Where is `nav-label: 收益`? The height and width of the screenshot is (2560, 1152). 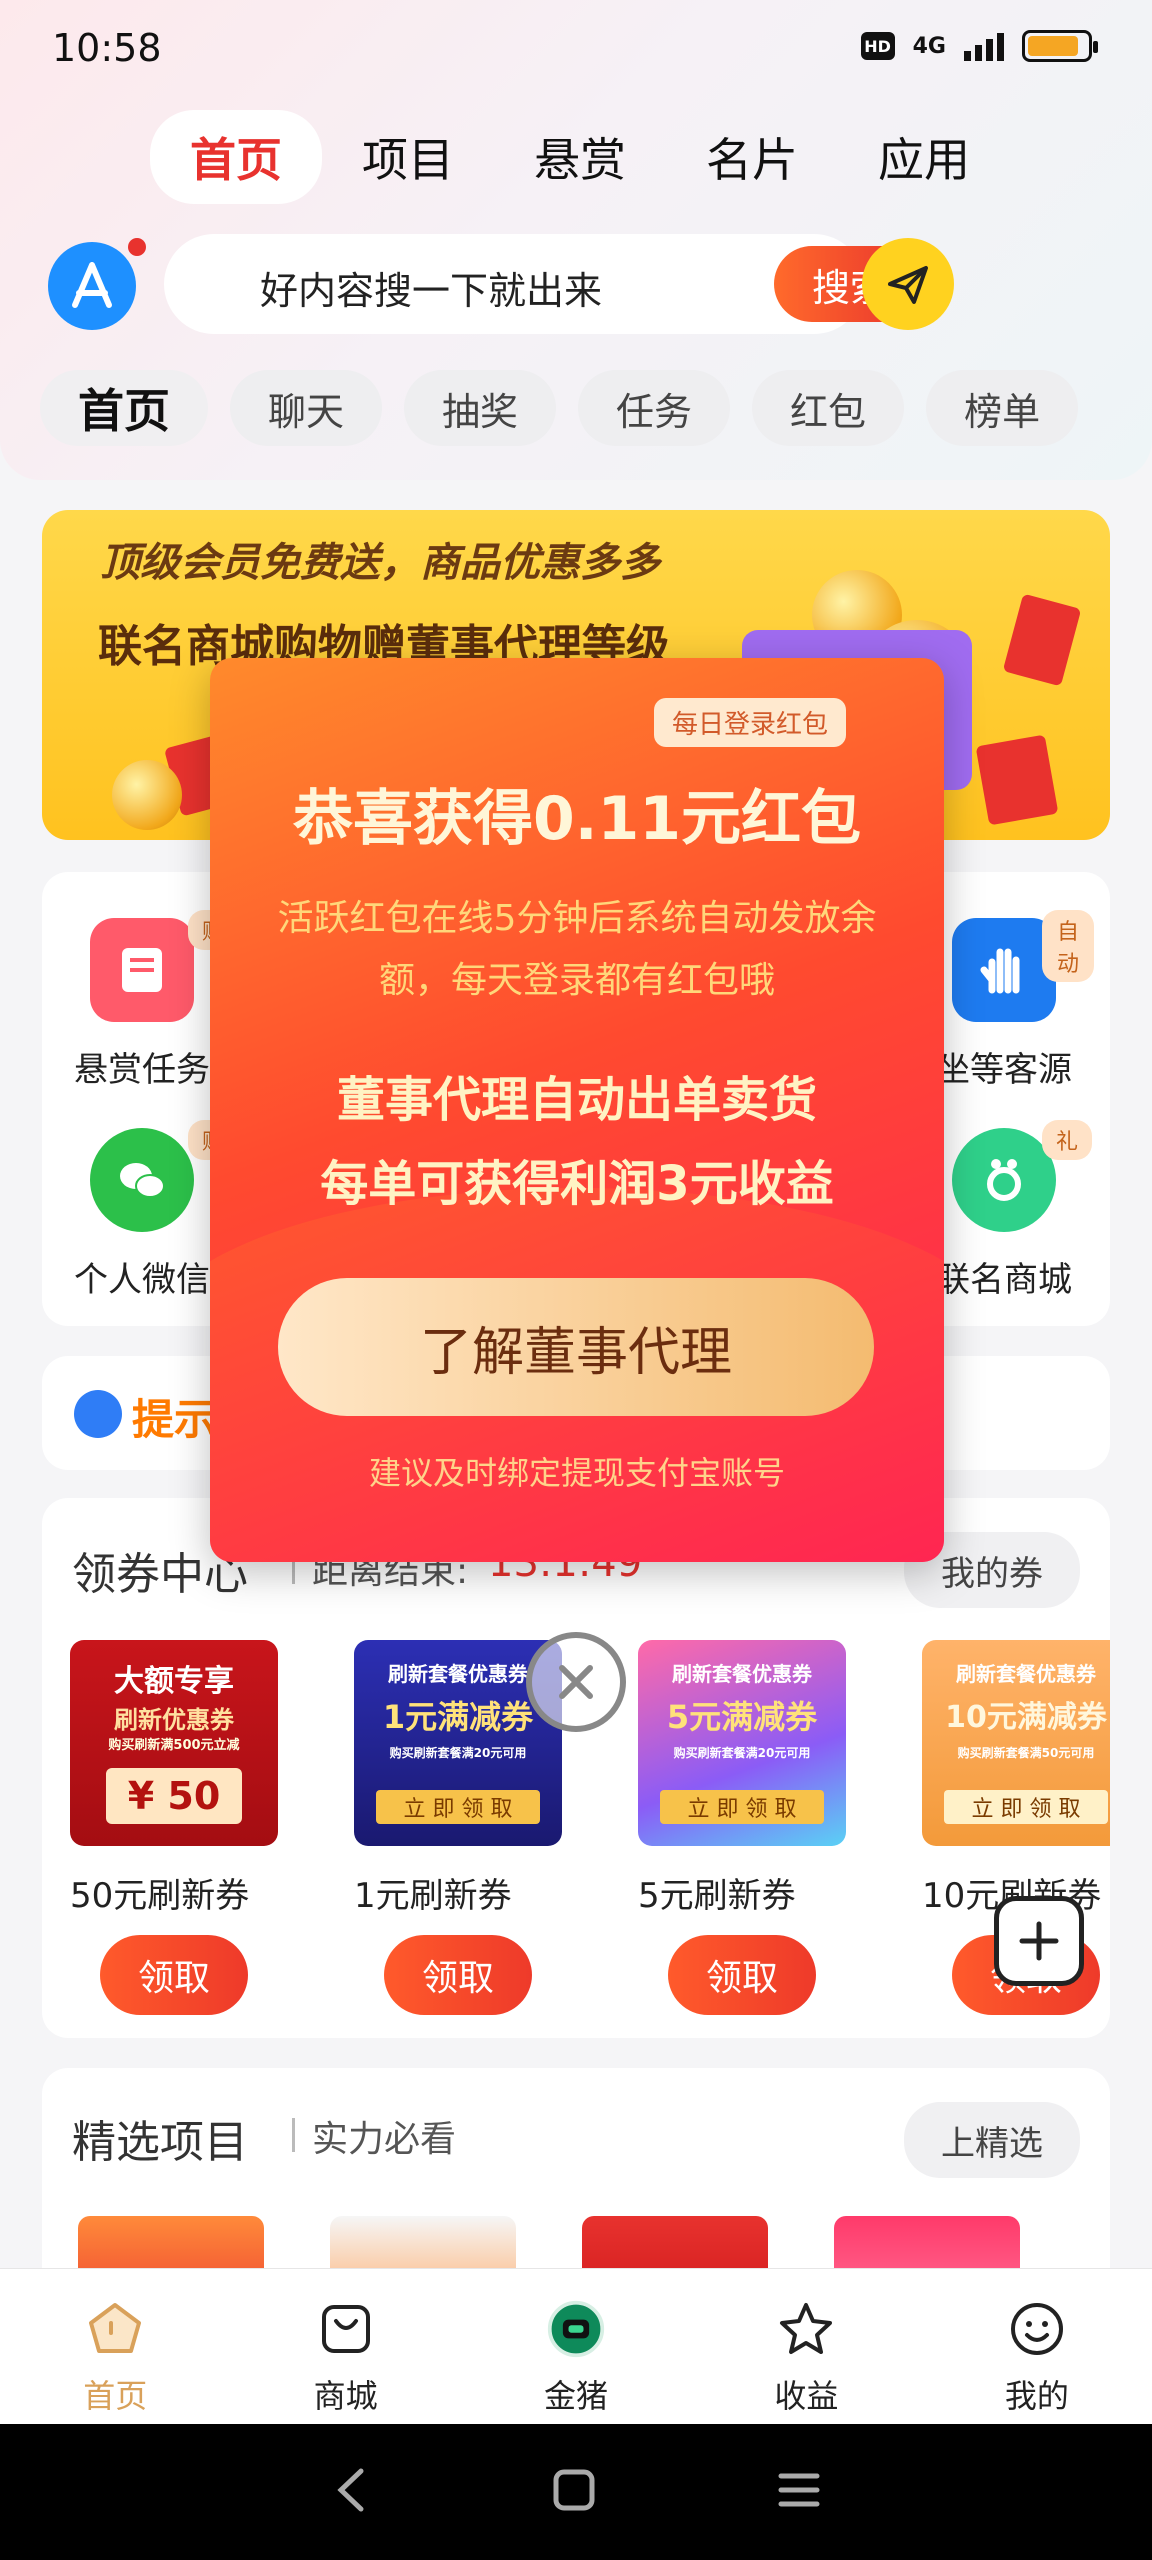
nav-label: 收益 is located at coordinates (806, 2396).